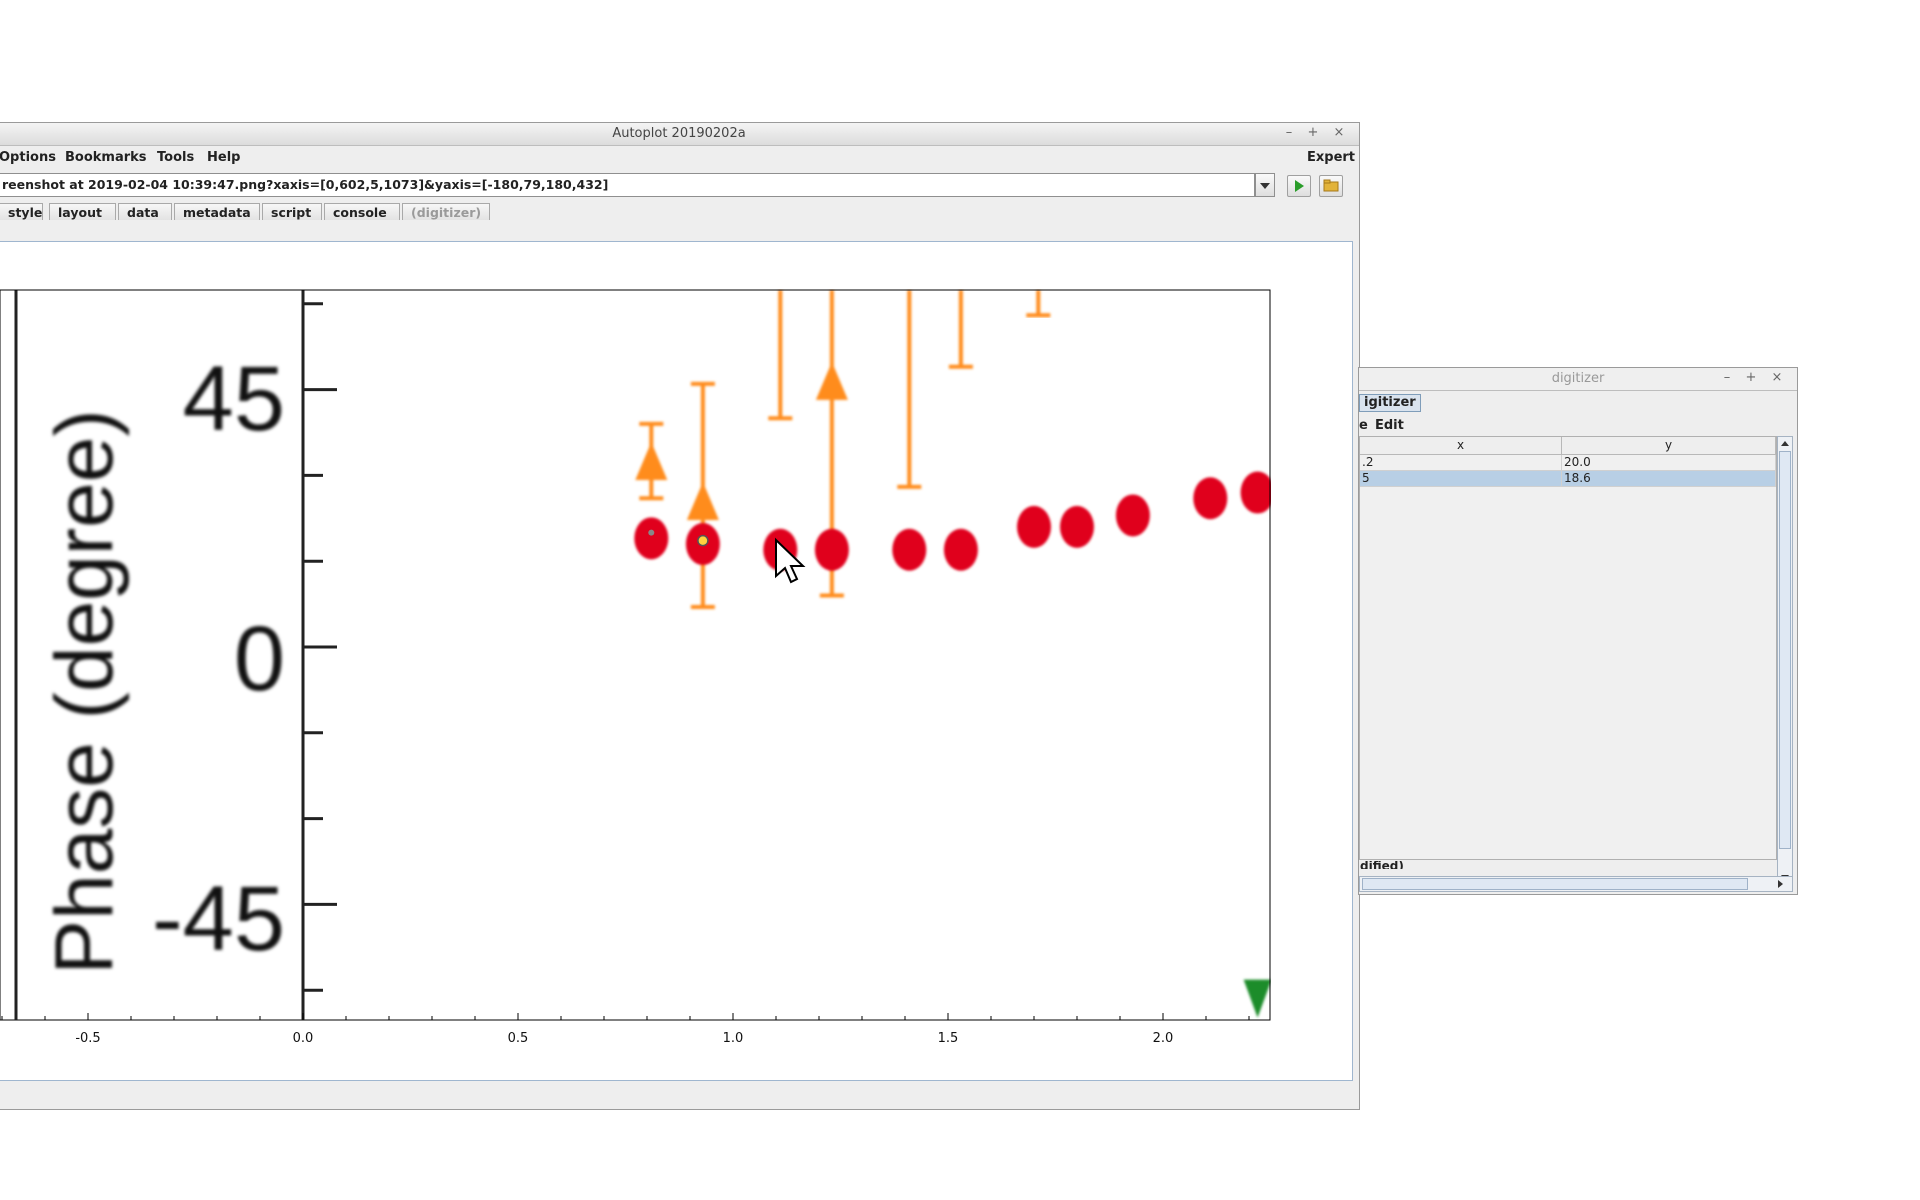 The height and width of the screenshot is (1200, 1920). Describe the element at coordinates (1461, 463) in the screenshot. I see `cell-x: .2` at that location.